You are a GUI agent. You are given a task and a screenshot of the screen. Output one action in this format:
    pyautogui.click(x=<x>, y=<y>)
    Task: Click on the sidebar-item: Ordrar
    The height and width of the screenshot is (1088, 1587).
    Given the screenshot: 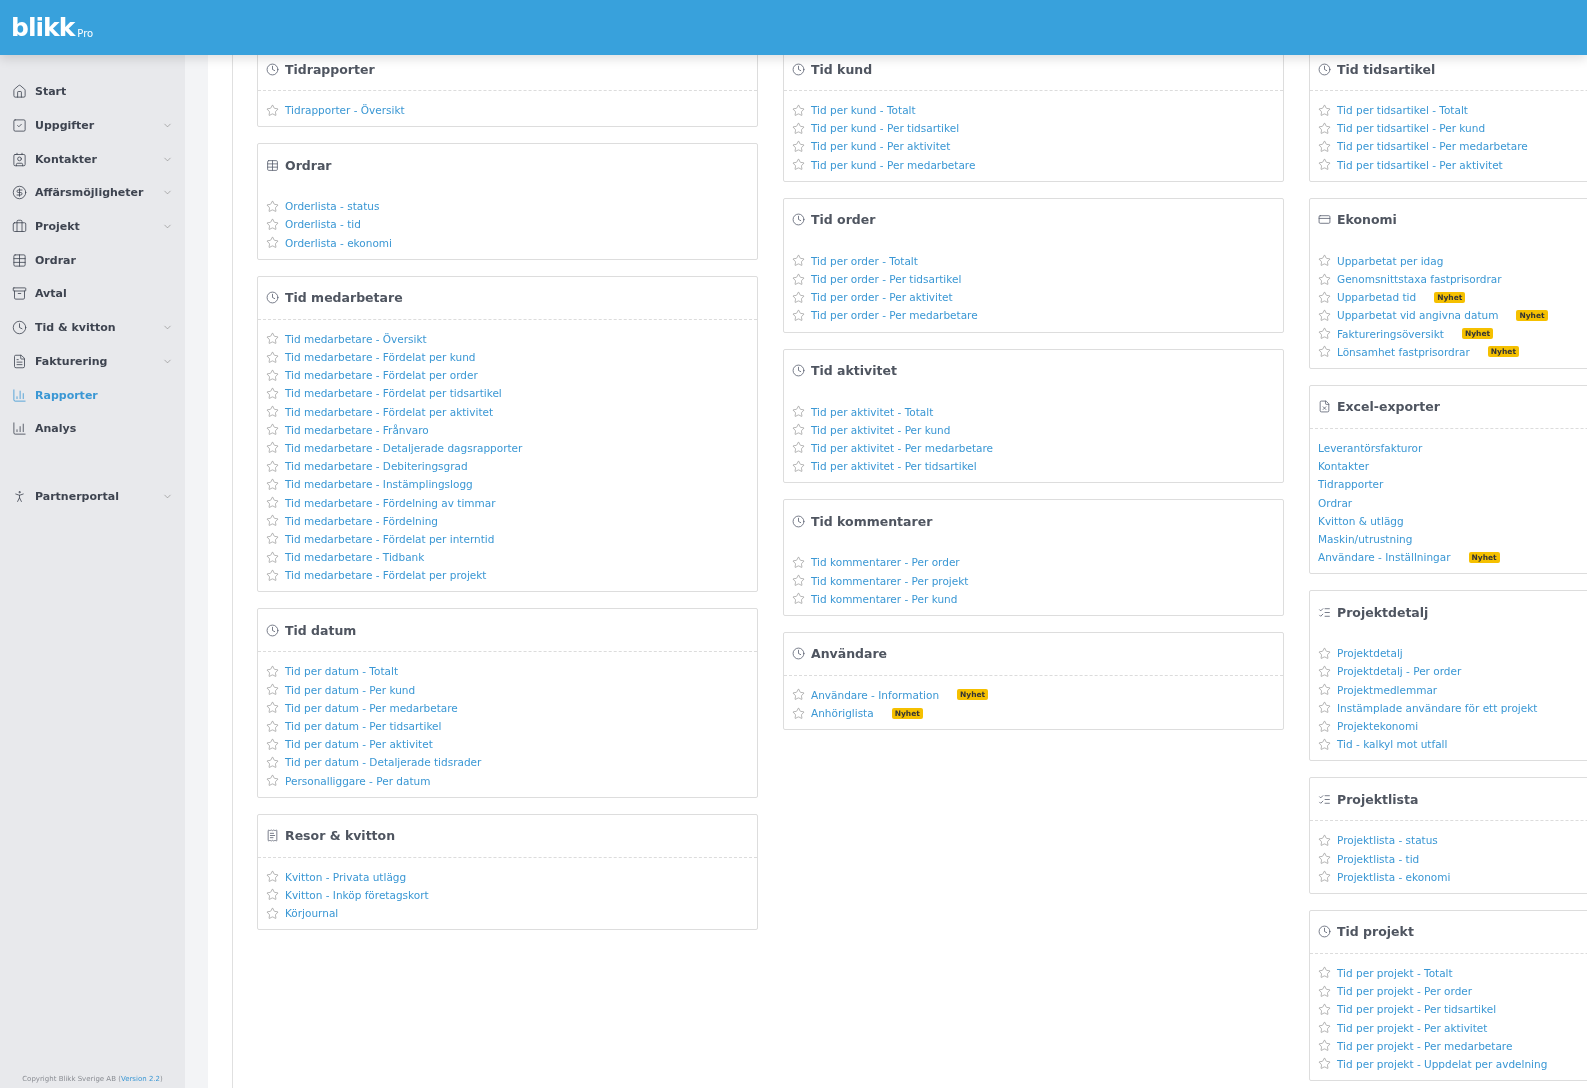 What is the action you would take?
    pyautogui.click(x=92, y=260)
    